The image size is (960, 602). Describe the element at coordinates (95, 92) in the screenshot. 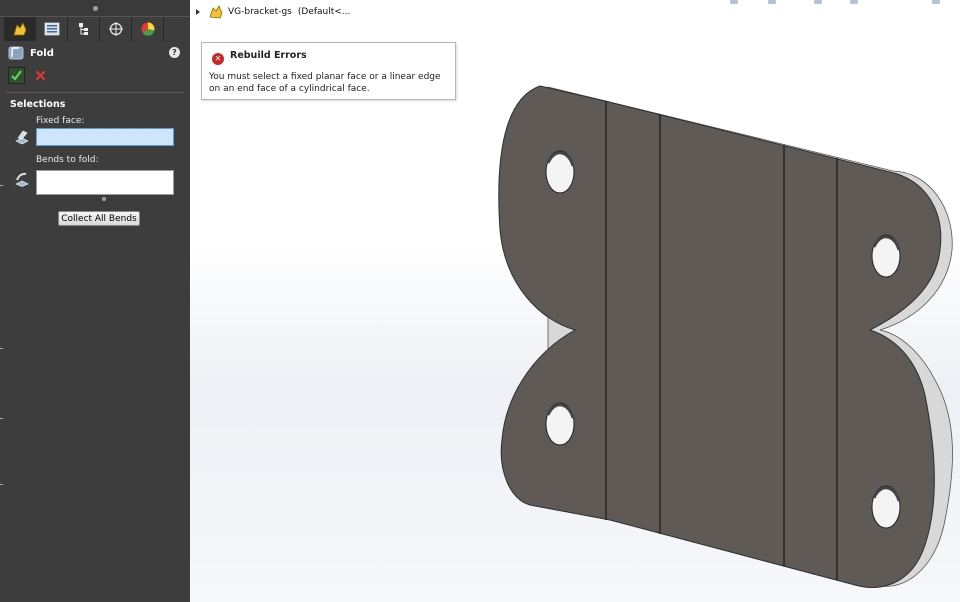

I see `panel-divider` at that location.